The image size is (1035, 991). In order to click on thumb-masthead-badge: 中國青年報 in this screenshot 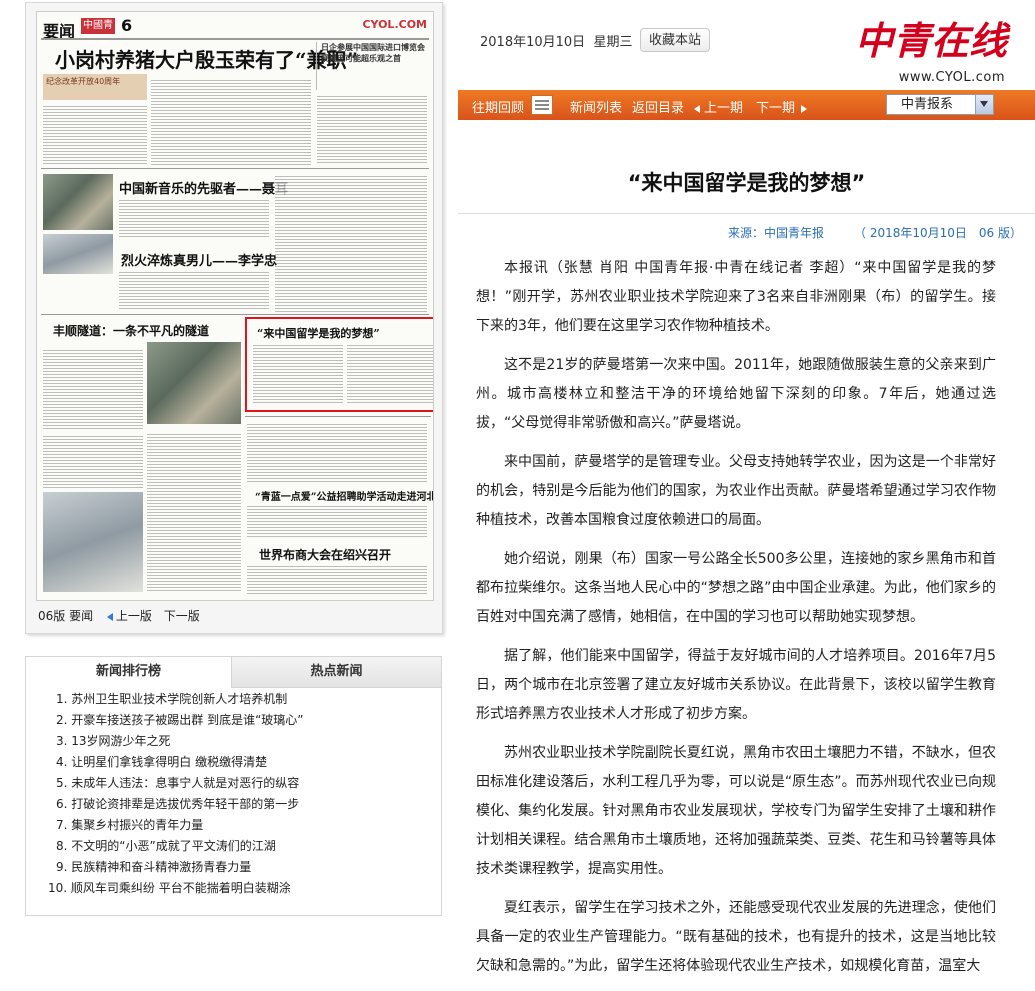, I will do `click(98, 32)`.